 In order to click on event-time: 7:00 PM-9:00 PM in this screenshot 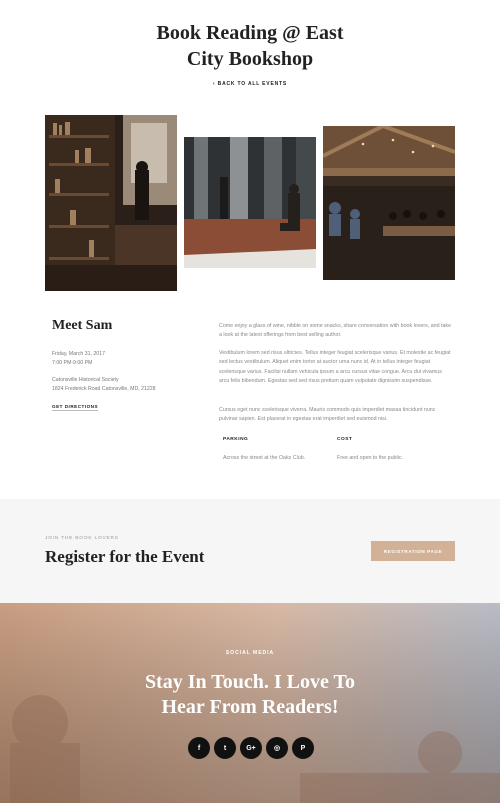, I will do `click(72, 363)`.